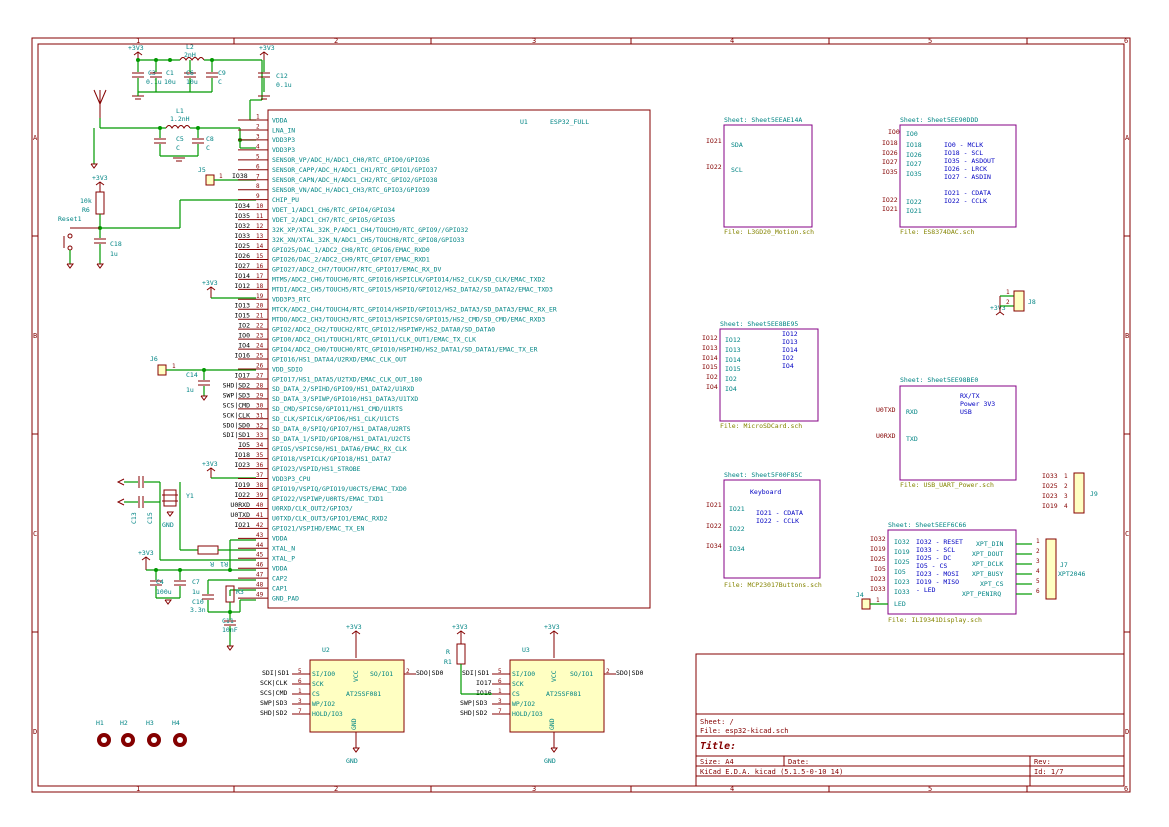 This screenshot has height=827, width=1169. I want to click on esp32-pin-number: 45, so click(260, 555).